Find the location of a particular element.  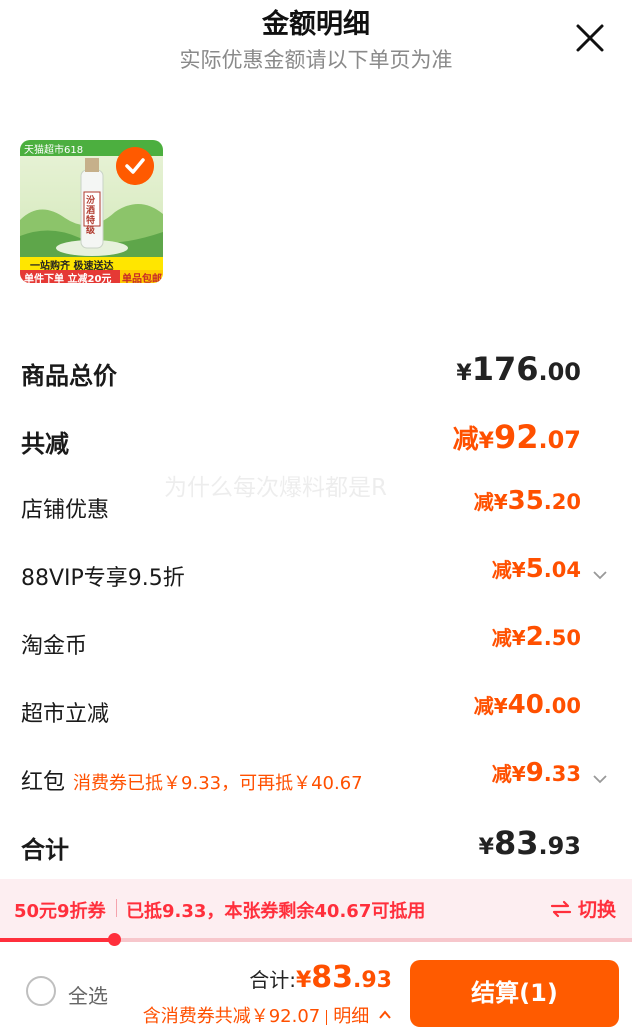

coupon-switch-button: 切换 is located at coordinates (583, 908).